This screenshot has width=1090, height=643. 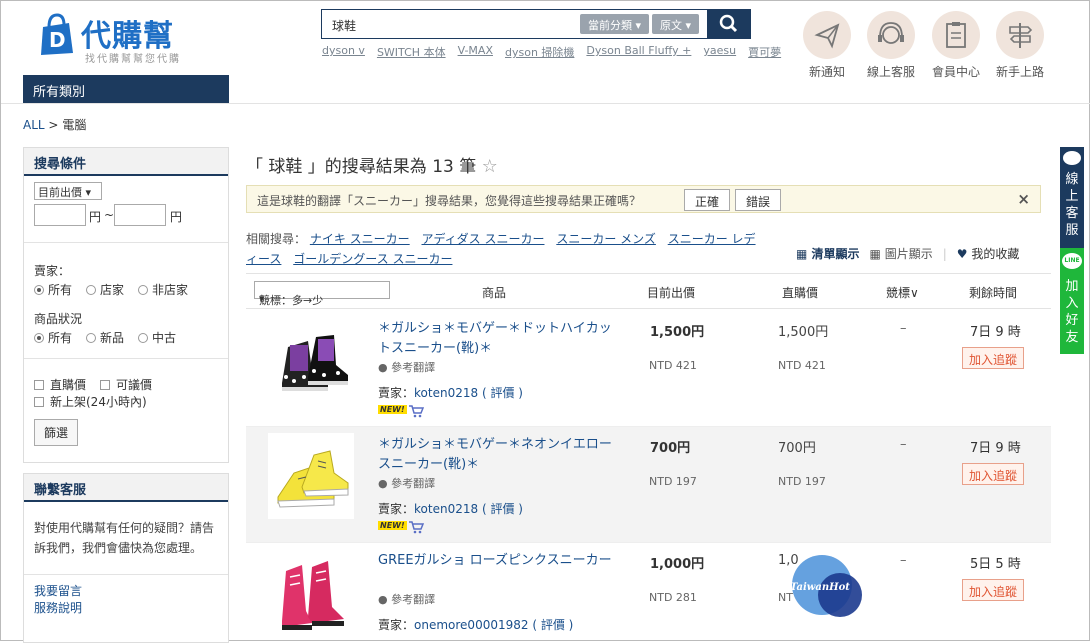 What do you see at coordinates (361, 167) in the screenshot?
I see `results-title-text: 「 球鞋 」的搜尋結果為 13 筆` at bounding box center [361, 167].